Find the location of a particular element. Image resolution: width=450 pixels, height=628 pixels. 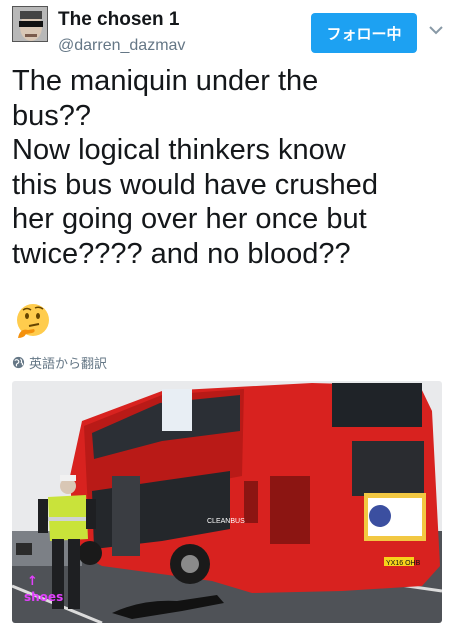

tweet-text-line: The maniquin under the is located at coordinates (165, 81).